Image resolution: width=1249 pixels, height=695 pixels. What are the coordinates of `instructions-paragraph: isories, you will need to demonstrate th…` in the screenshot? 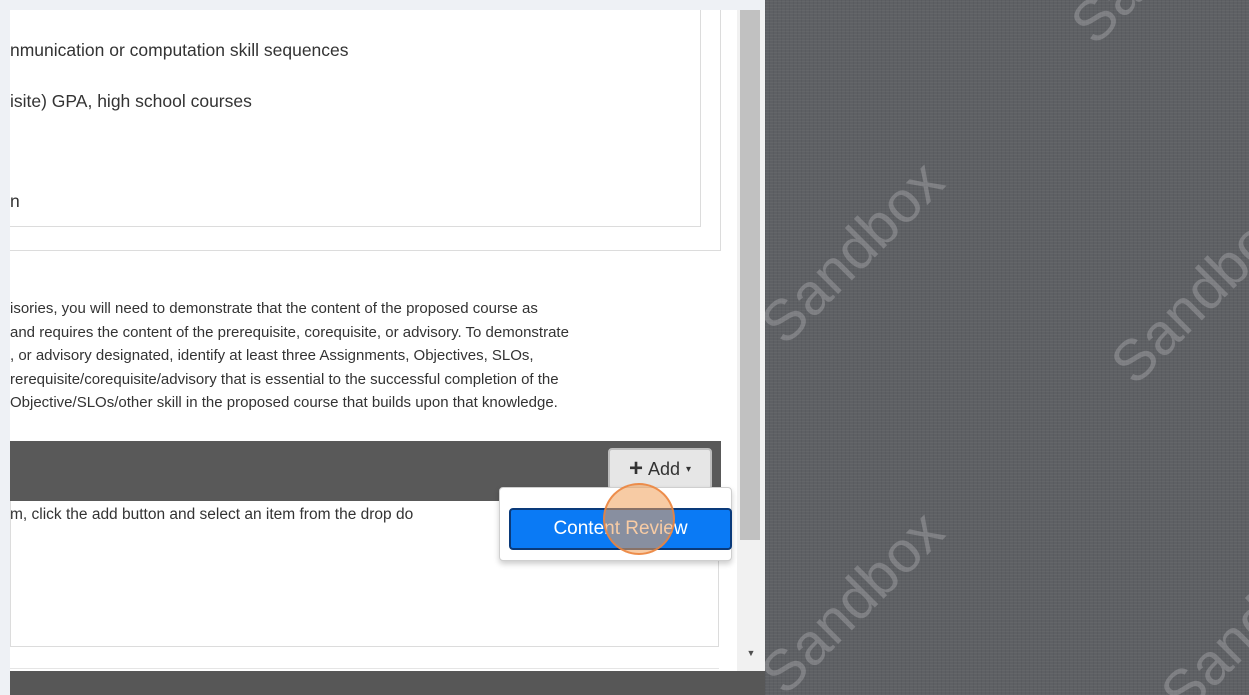 It's located at (289, 356).